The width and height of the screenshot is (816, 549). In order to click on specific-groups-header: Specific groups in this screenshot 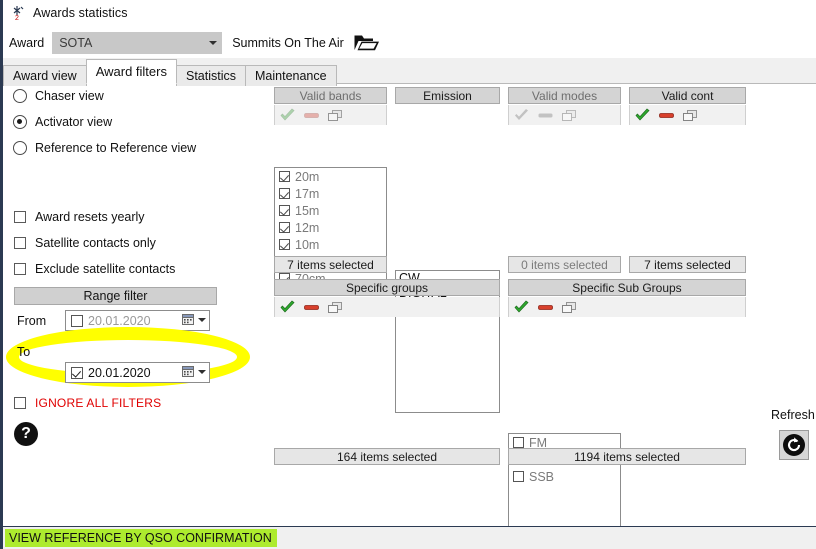, I will do `click(387, 287)`.